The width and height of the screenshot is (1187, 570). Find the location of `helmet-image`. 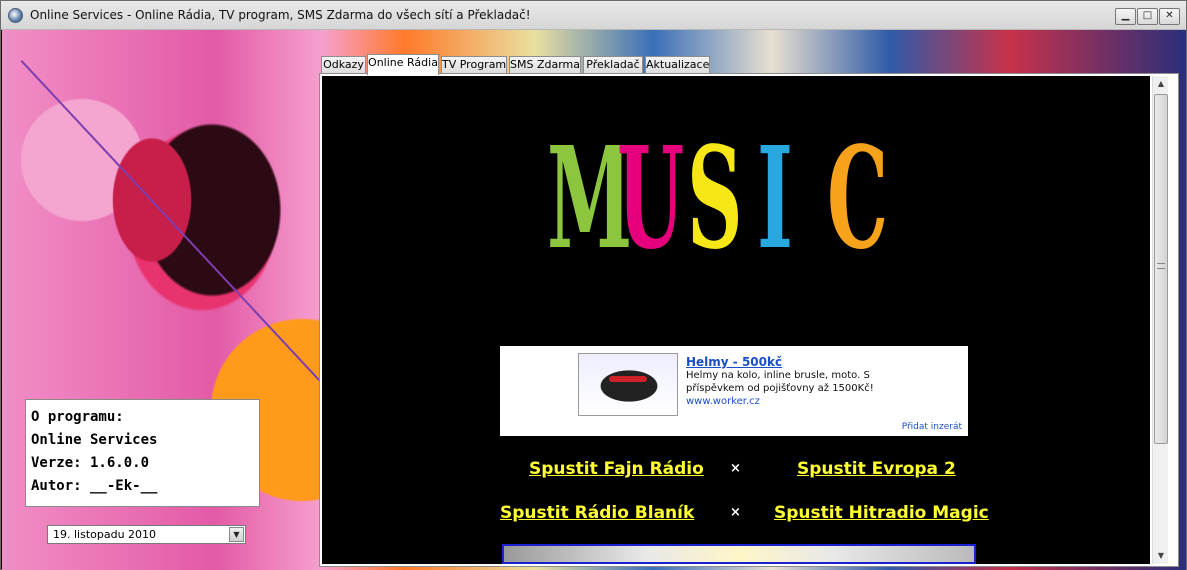

helmet-image is located at coordinates (628, 384).